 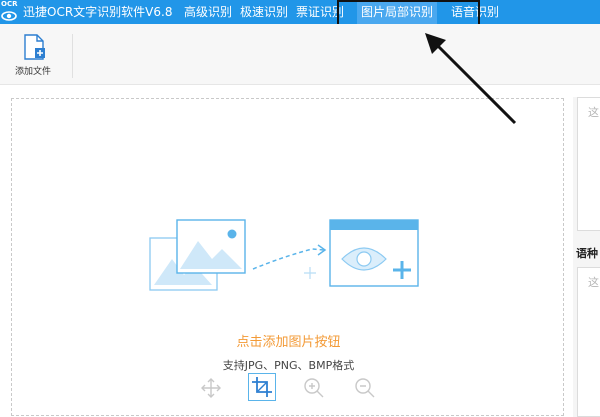 What do you see at coordinates (208, 12) in the screenshot?
I see `menu-advanced-recognition: 高级识别` at bounding box center [208, 12].